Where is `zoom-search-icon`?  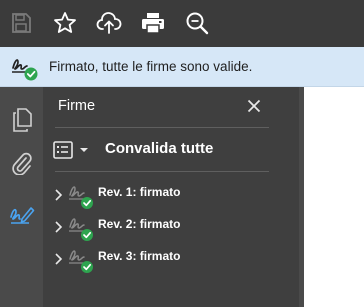
zoom-search-icon is located at coordinates (197, 23).